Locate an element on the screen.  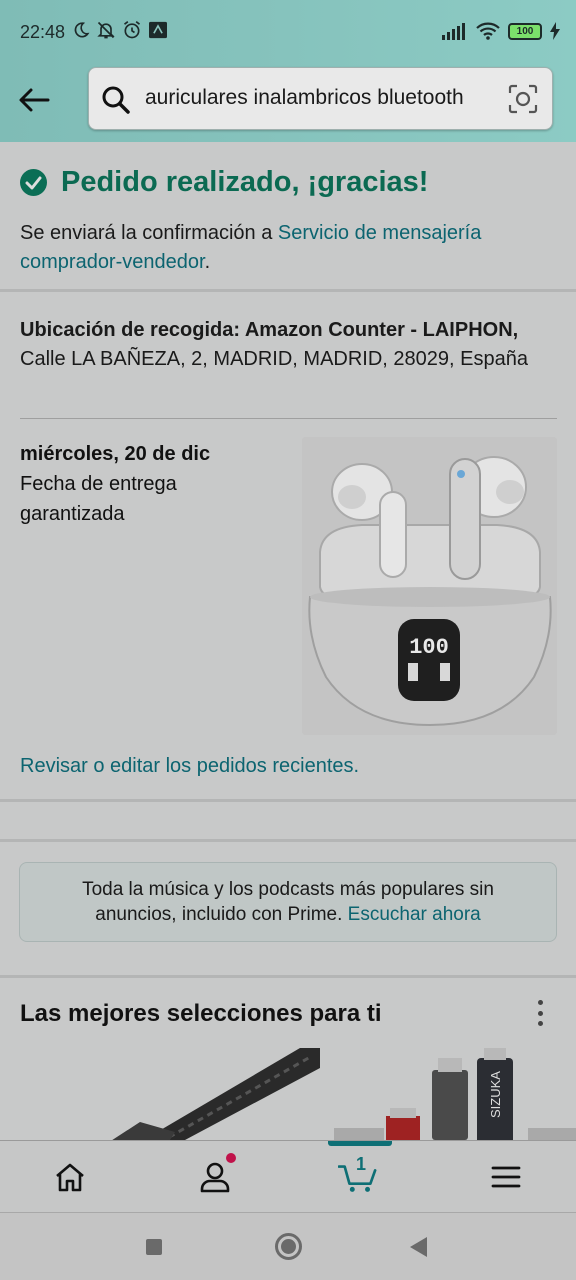
recents-button is located at coordinates (154, 1247).